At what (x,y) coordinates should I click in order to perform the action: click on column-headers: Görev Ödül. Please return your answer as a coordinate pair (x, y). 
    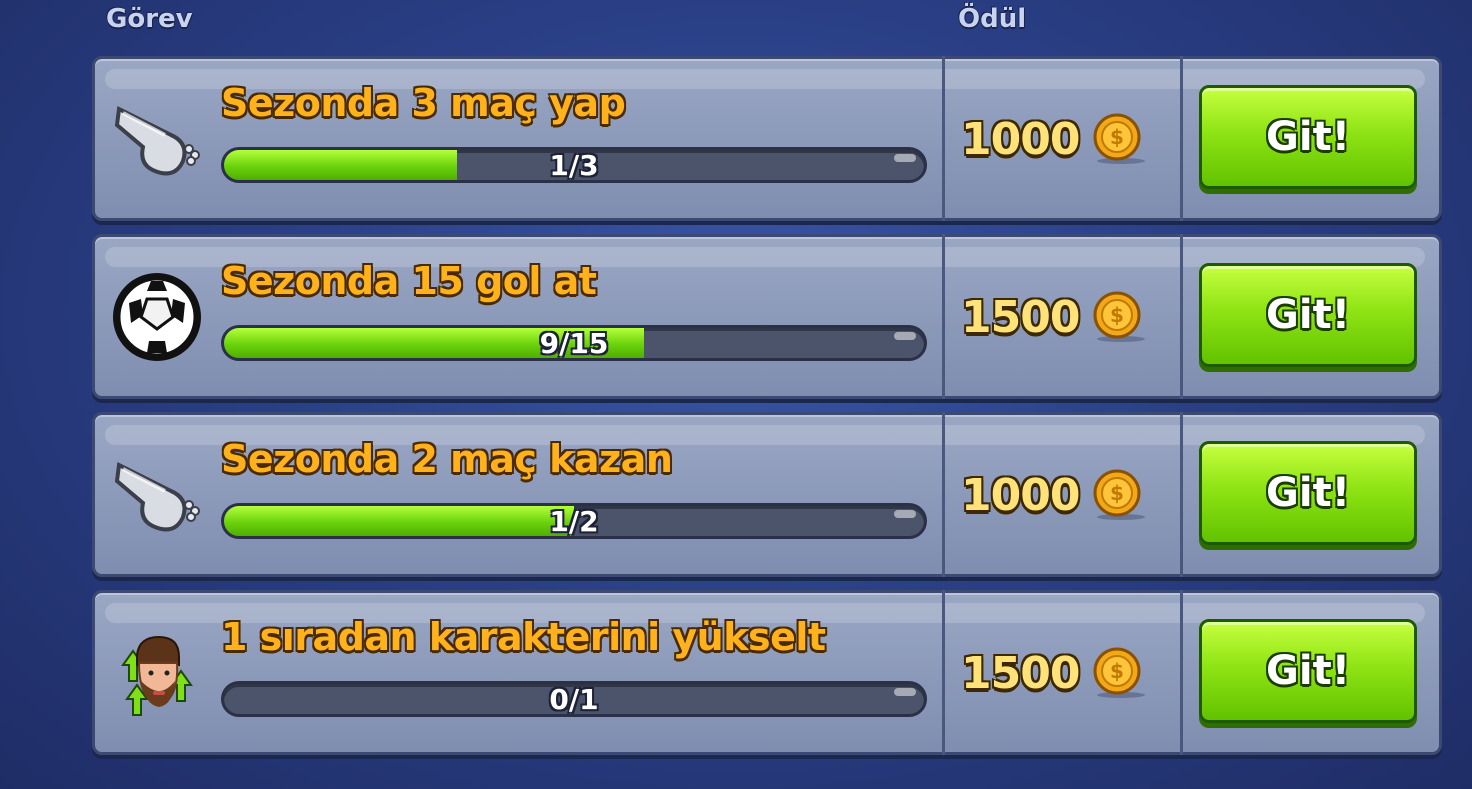
    Looking at the image, I should click on (736, 22).